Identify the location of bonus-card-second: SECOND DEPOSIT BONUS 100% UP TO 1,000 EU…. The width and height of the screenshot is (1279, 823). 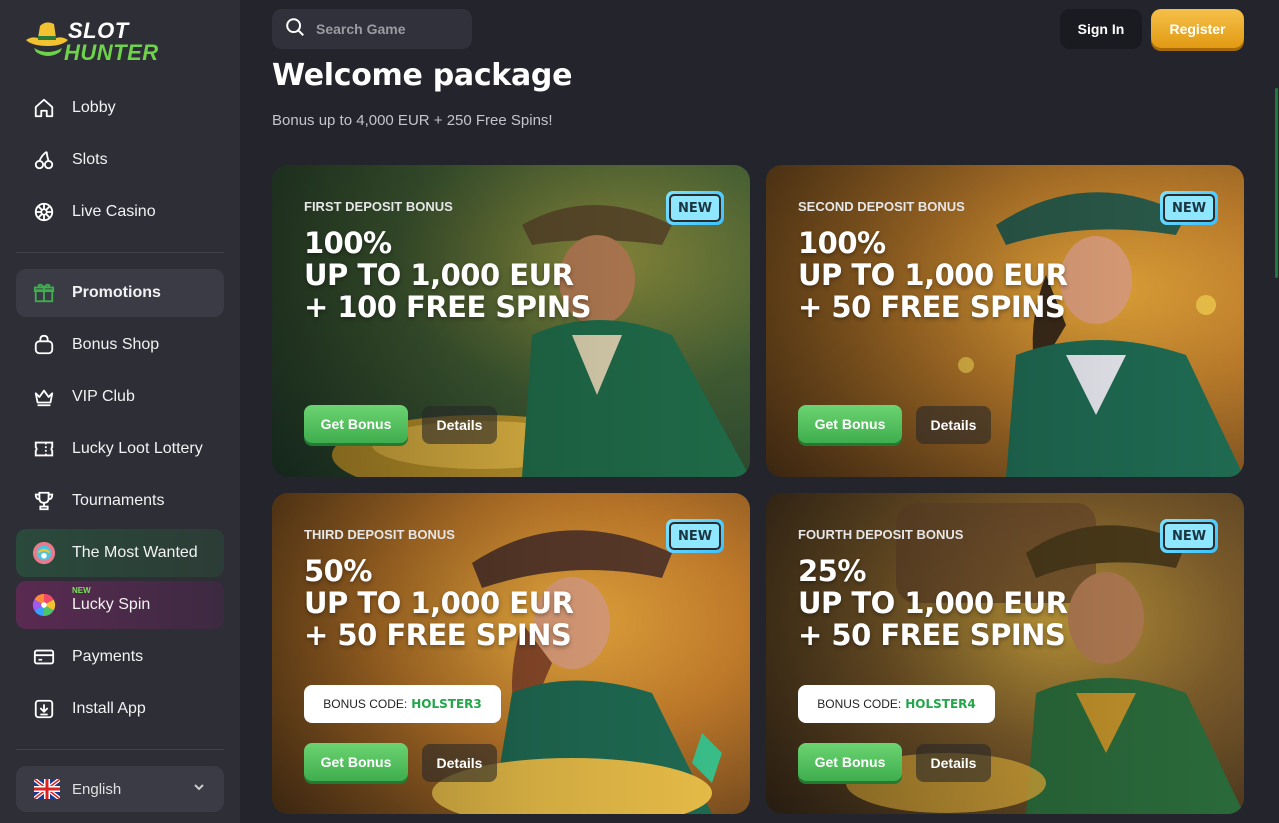
(1005, 321).